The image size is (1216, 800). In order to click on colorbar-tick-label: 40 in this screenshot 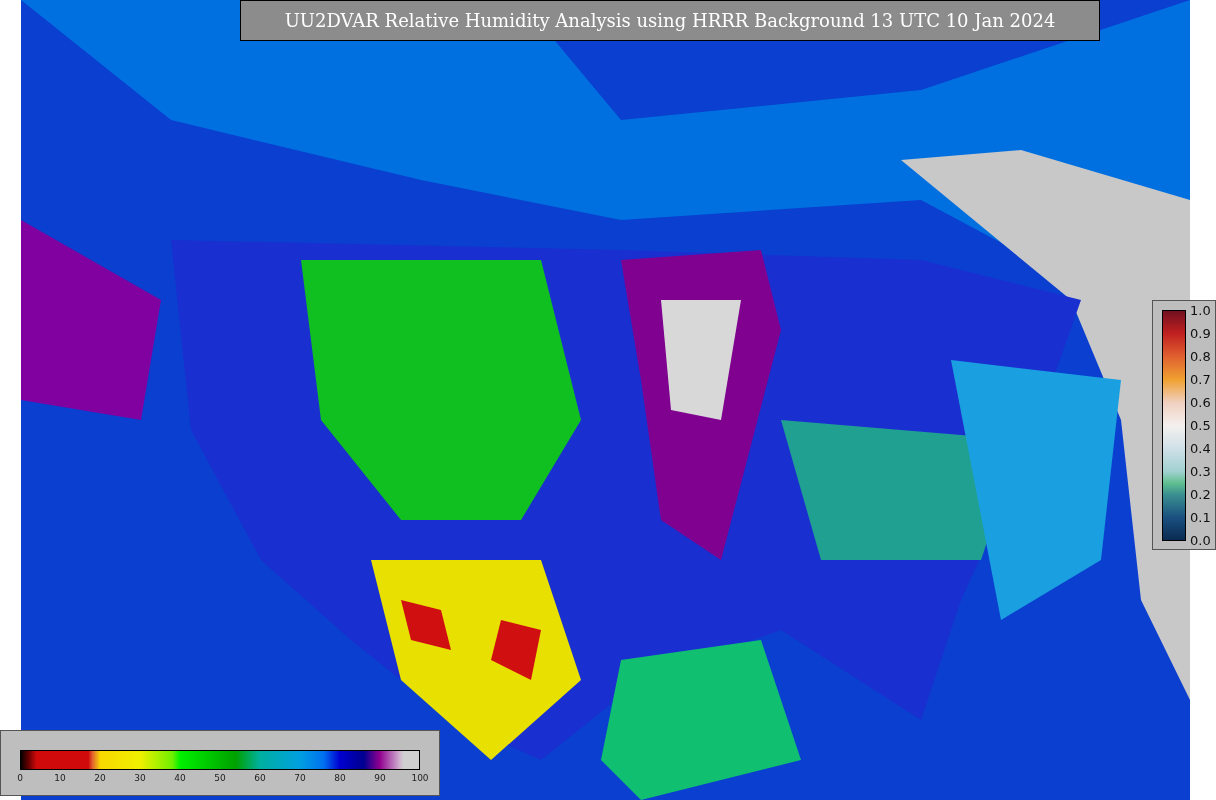, I will do `click(180, 778)`.